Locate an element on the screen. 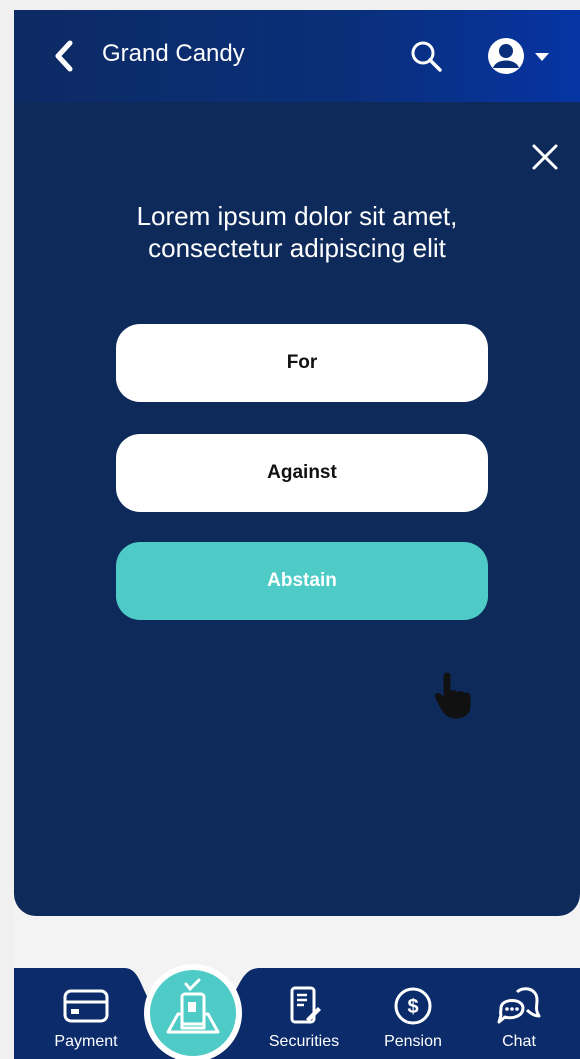 The height and width of the screenshot is (1059, 580). vote-ballot-icon is located at coordinates (193, 1006).